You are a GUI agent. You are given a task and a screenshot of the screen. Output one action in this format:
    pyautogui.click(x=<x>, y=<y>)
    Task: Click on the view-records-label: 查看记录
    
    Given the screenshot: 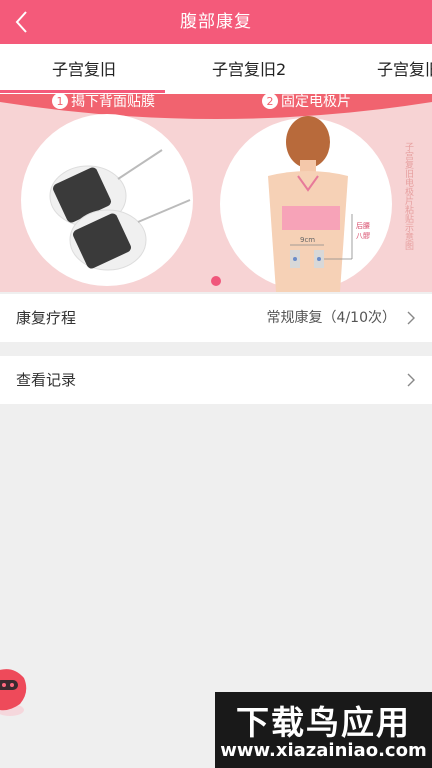 What is the action you would take?
    pyautogui.click(x=46, y=380)
    